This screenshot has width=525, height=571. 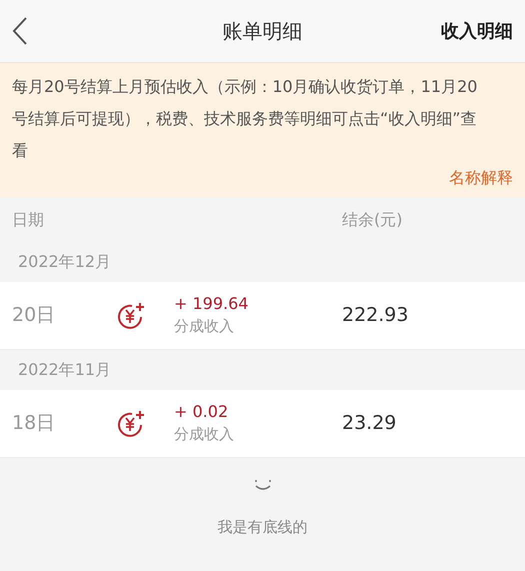 What do you see at coordinates (65, 262) in the screenshot?
I see `month-heading: 2022年12月` at bounding box center [65, 262].